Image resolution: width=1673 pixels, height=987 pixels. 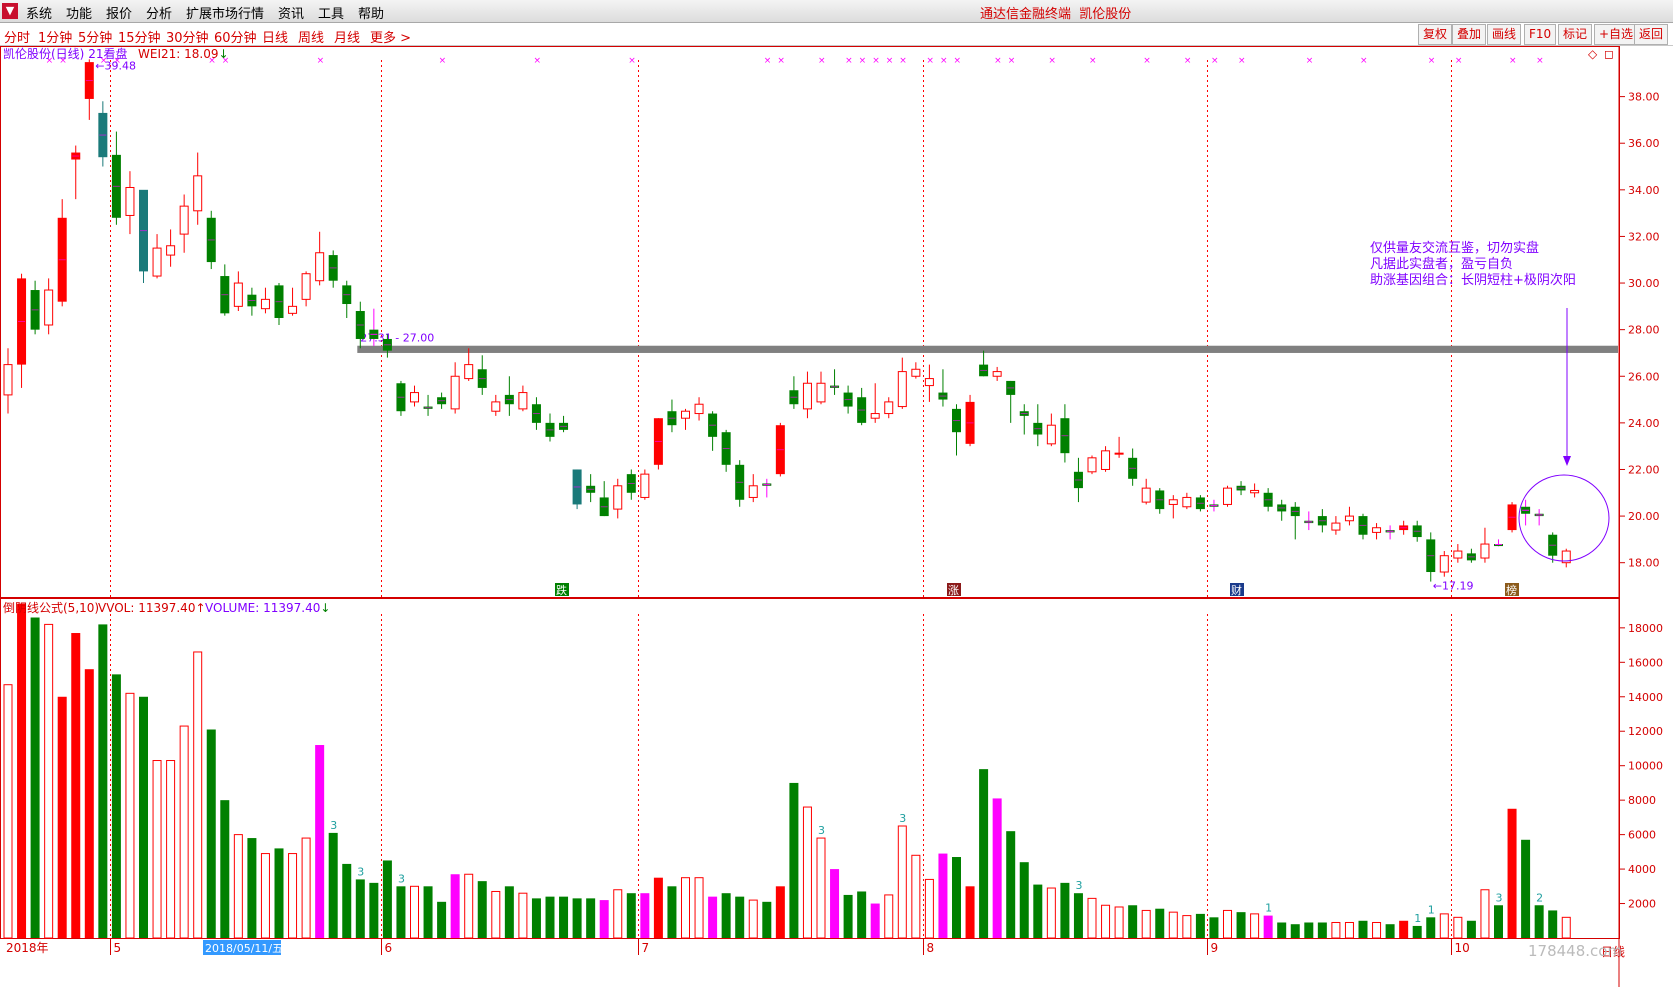 What do you see at coordinates (17, 36) in the screenshot?
I see `period-intraday: 分时` at bounding box center [17, 36].